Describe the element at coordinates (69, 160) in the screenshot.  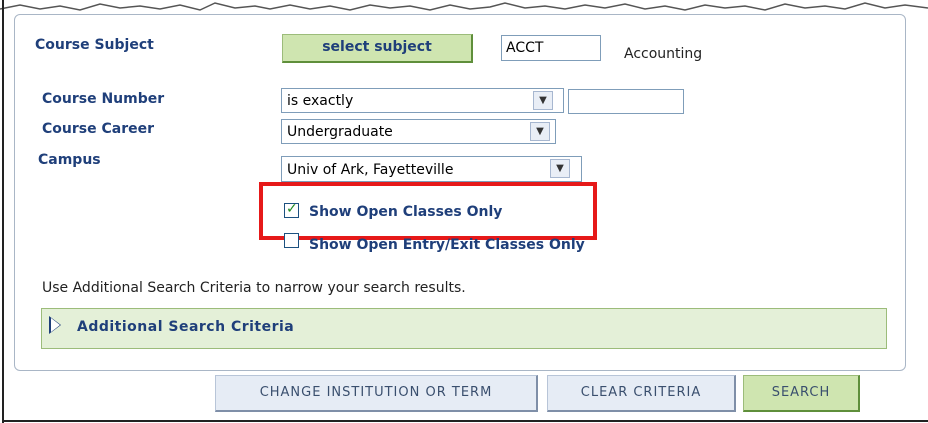
I see `campus-label: Campus` at that location.